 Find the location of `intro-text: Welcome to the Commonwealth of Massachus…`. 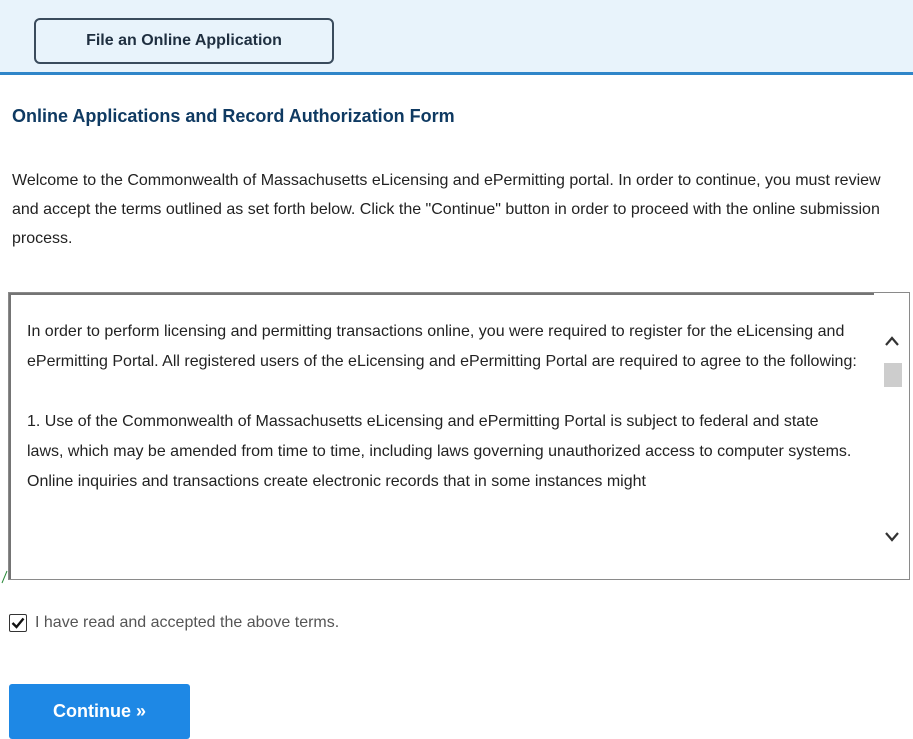

intro-text: Welcome to the Commonwealth of Massachus… is located at coordinates (446, 209).